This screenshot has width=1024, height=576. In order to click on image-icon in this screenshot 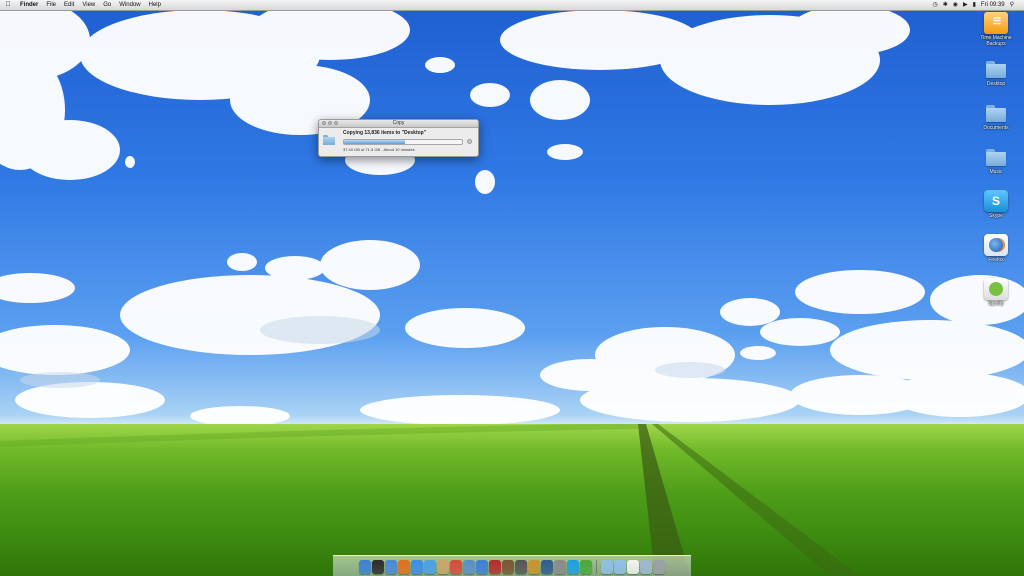, I will do `click(508, 566)`.